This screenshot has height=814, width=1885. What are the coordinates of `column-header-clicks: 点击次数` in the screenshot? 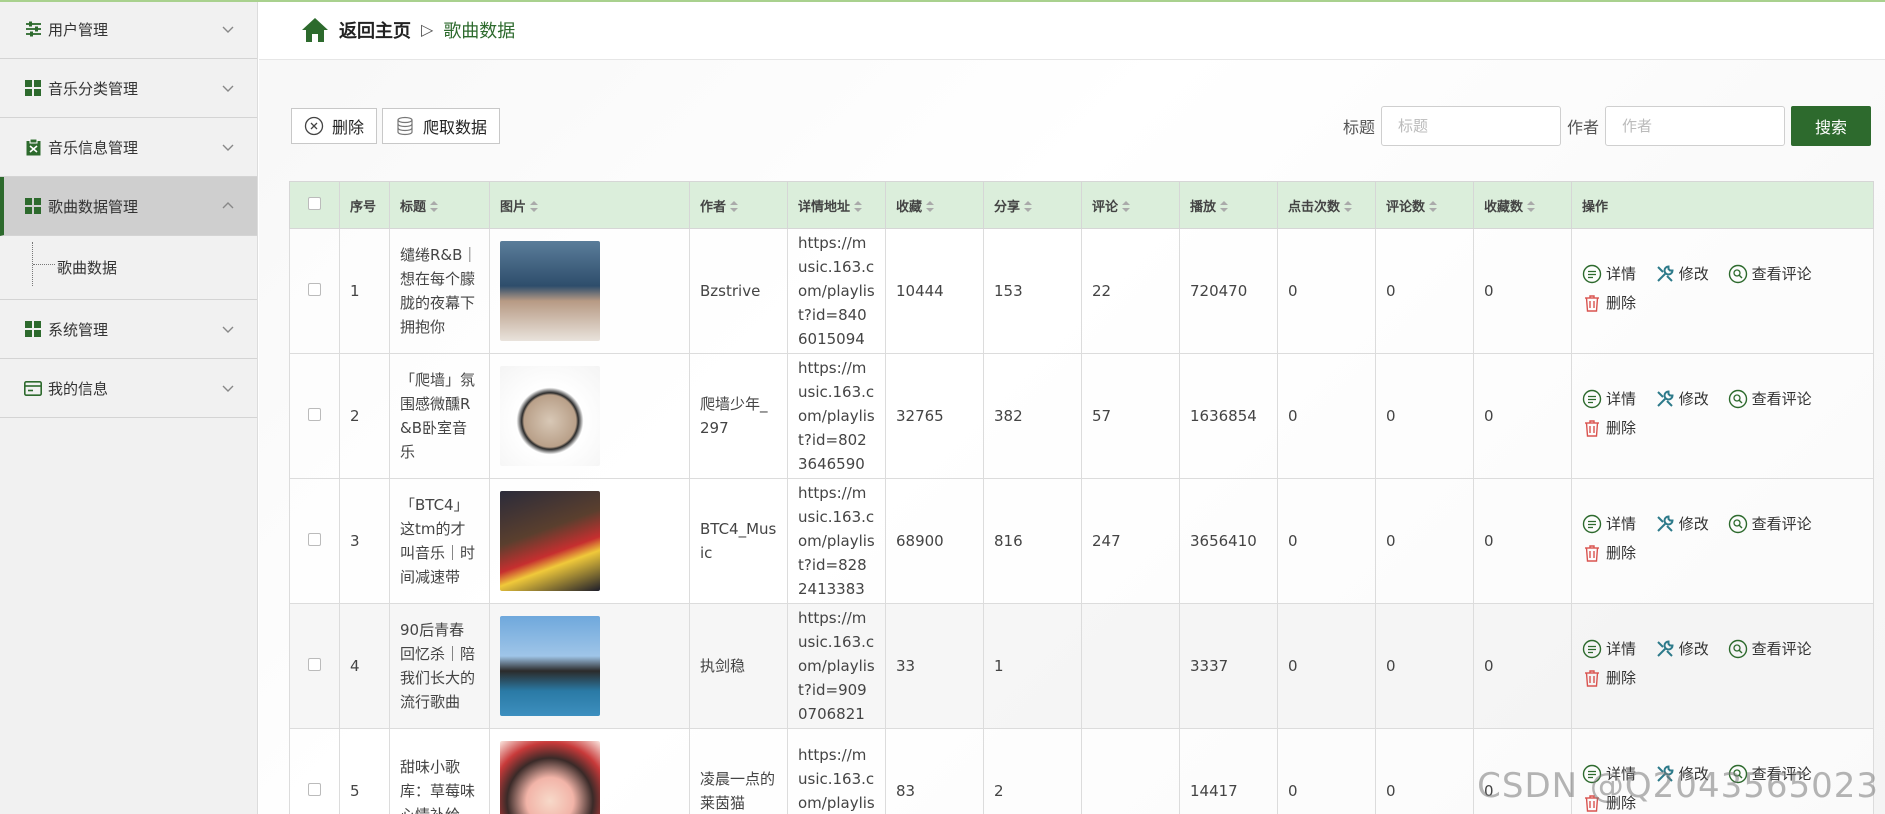 It's located at (1326, 205).